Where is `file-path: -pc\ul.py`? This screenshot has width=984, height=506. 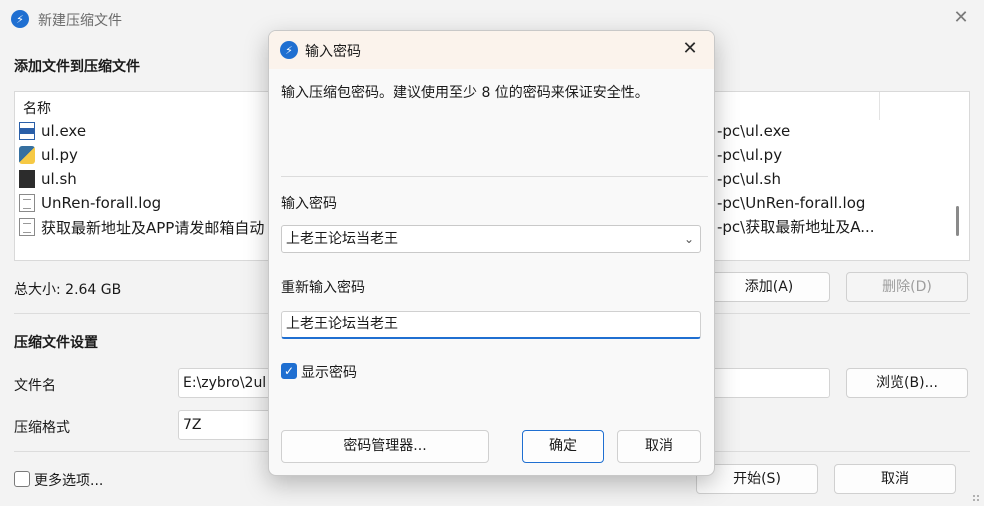 file-path: -pc\ul.py is located at coordinates (750, 155).